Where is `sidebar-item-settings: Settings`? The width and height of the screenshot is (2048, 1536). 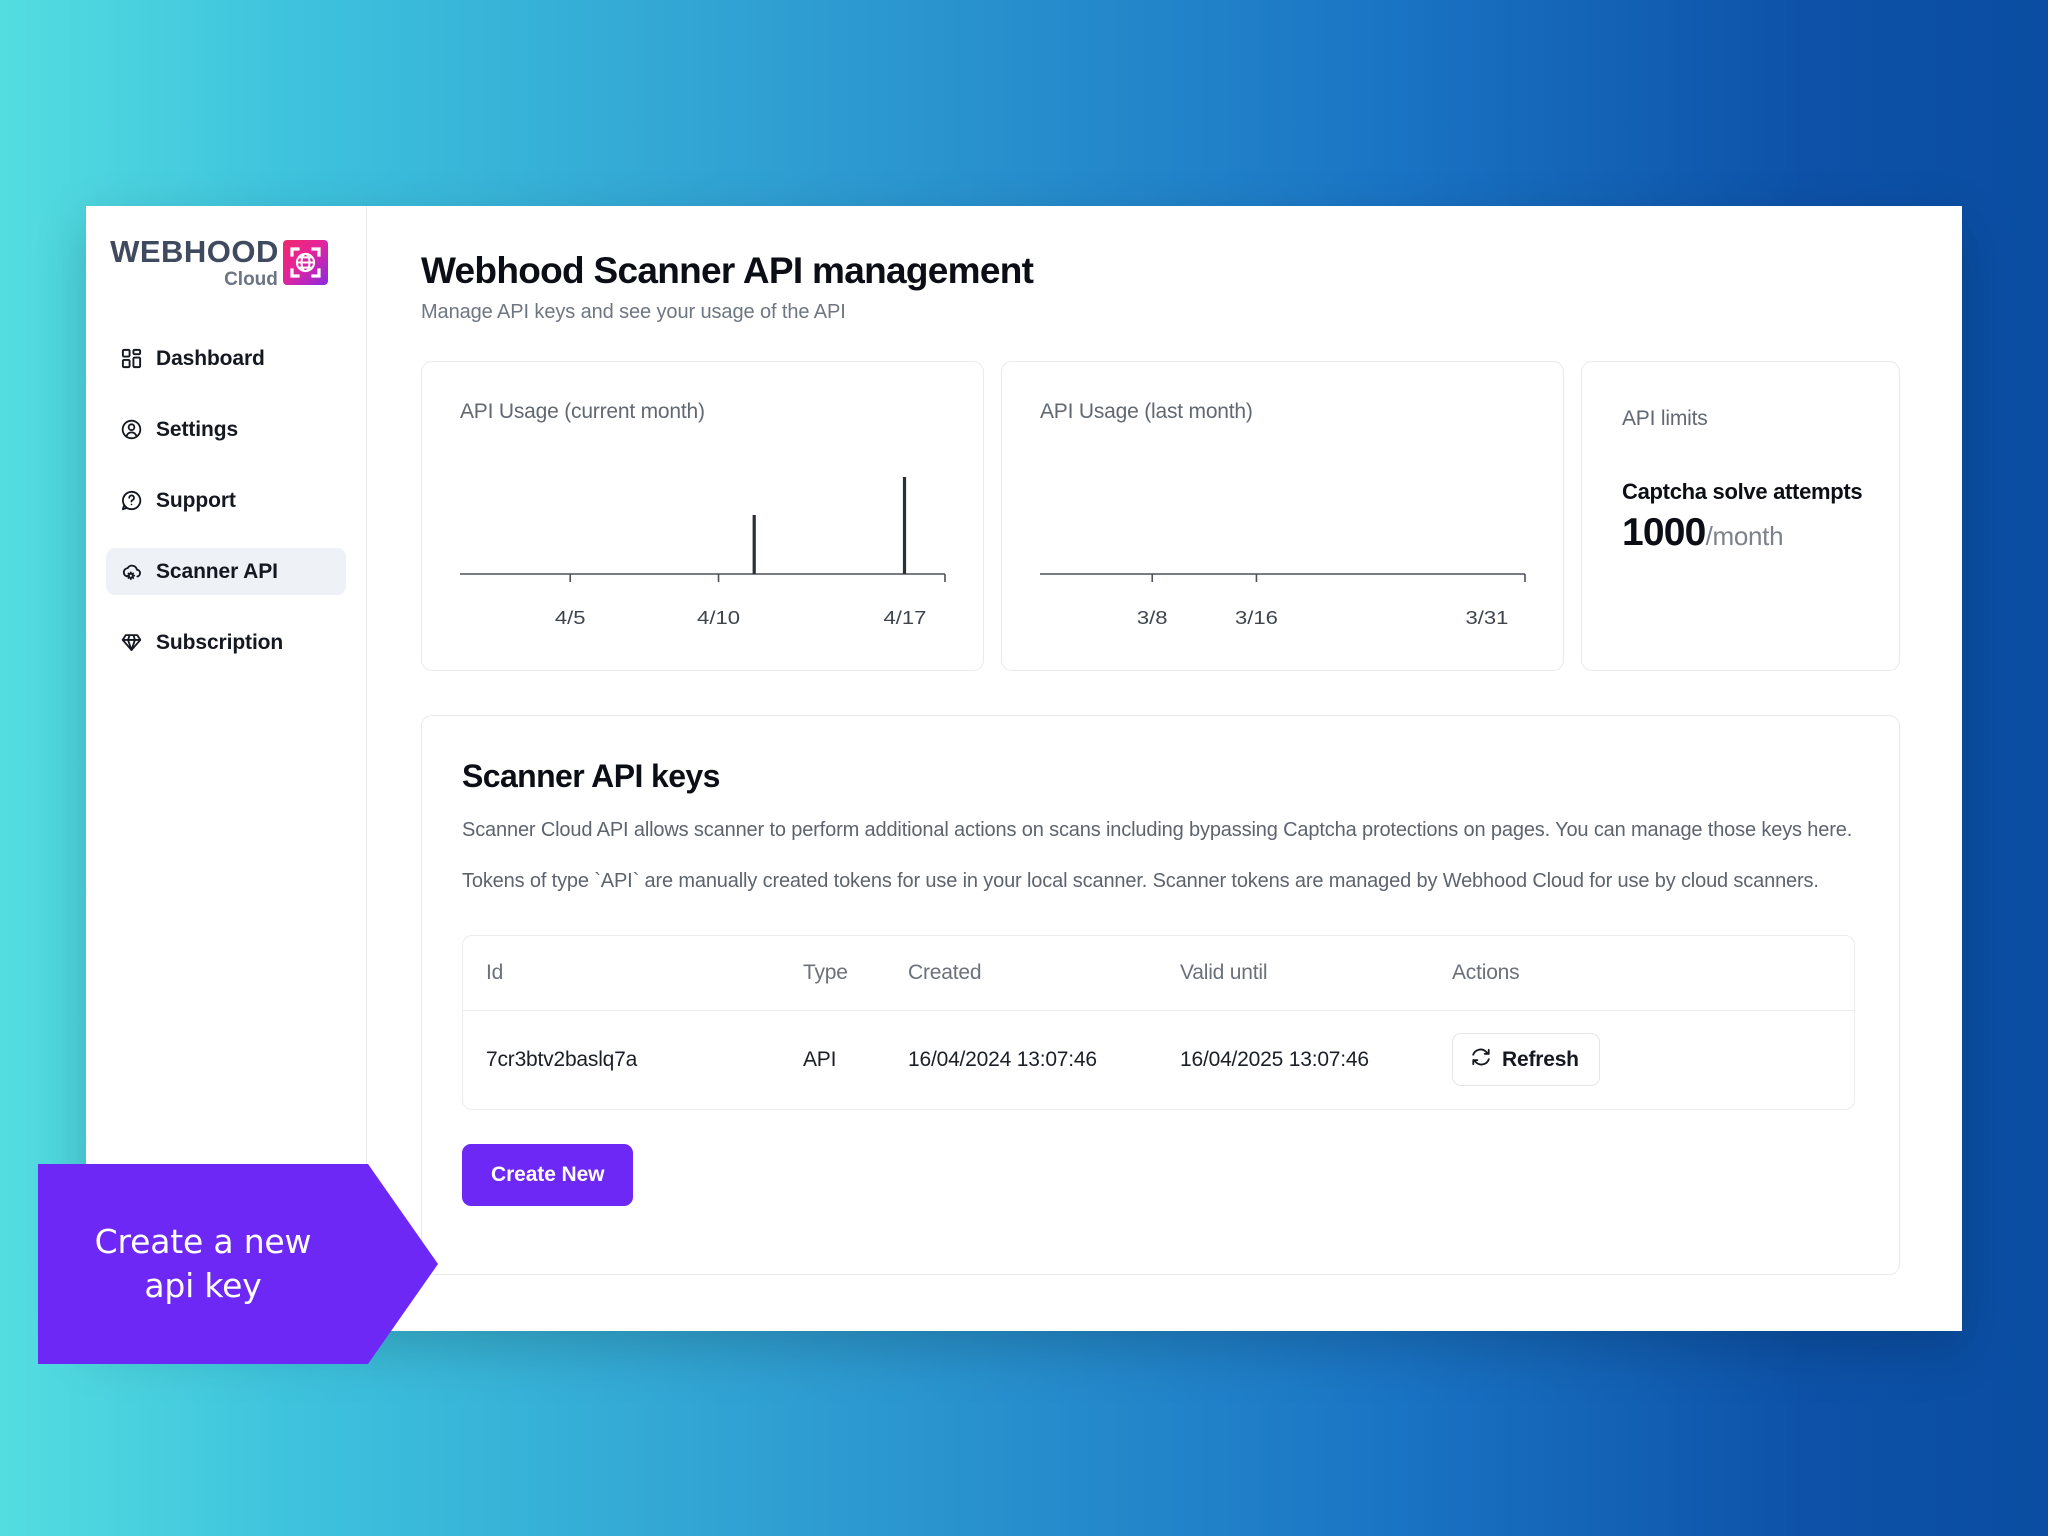 sidebar-item-settings: Settings is located at coordinates (226, 429).